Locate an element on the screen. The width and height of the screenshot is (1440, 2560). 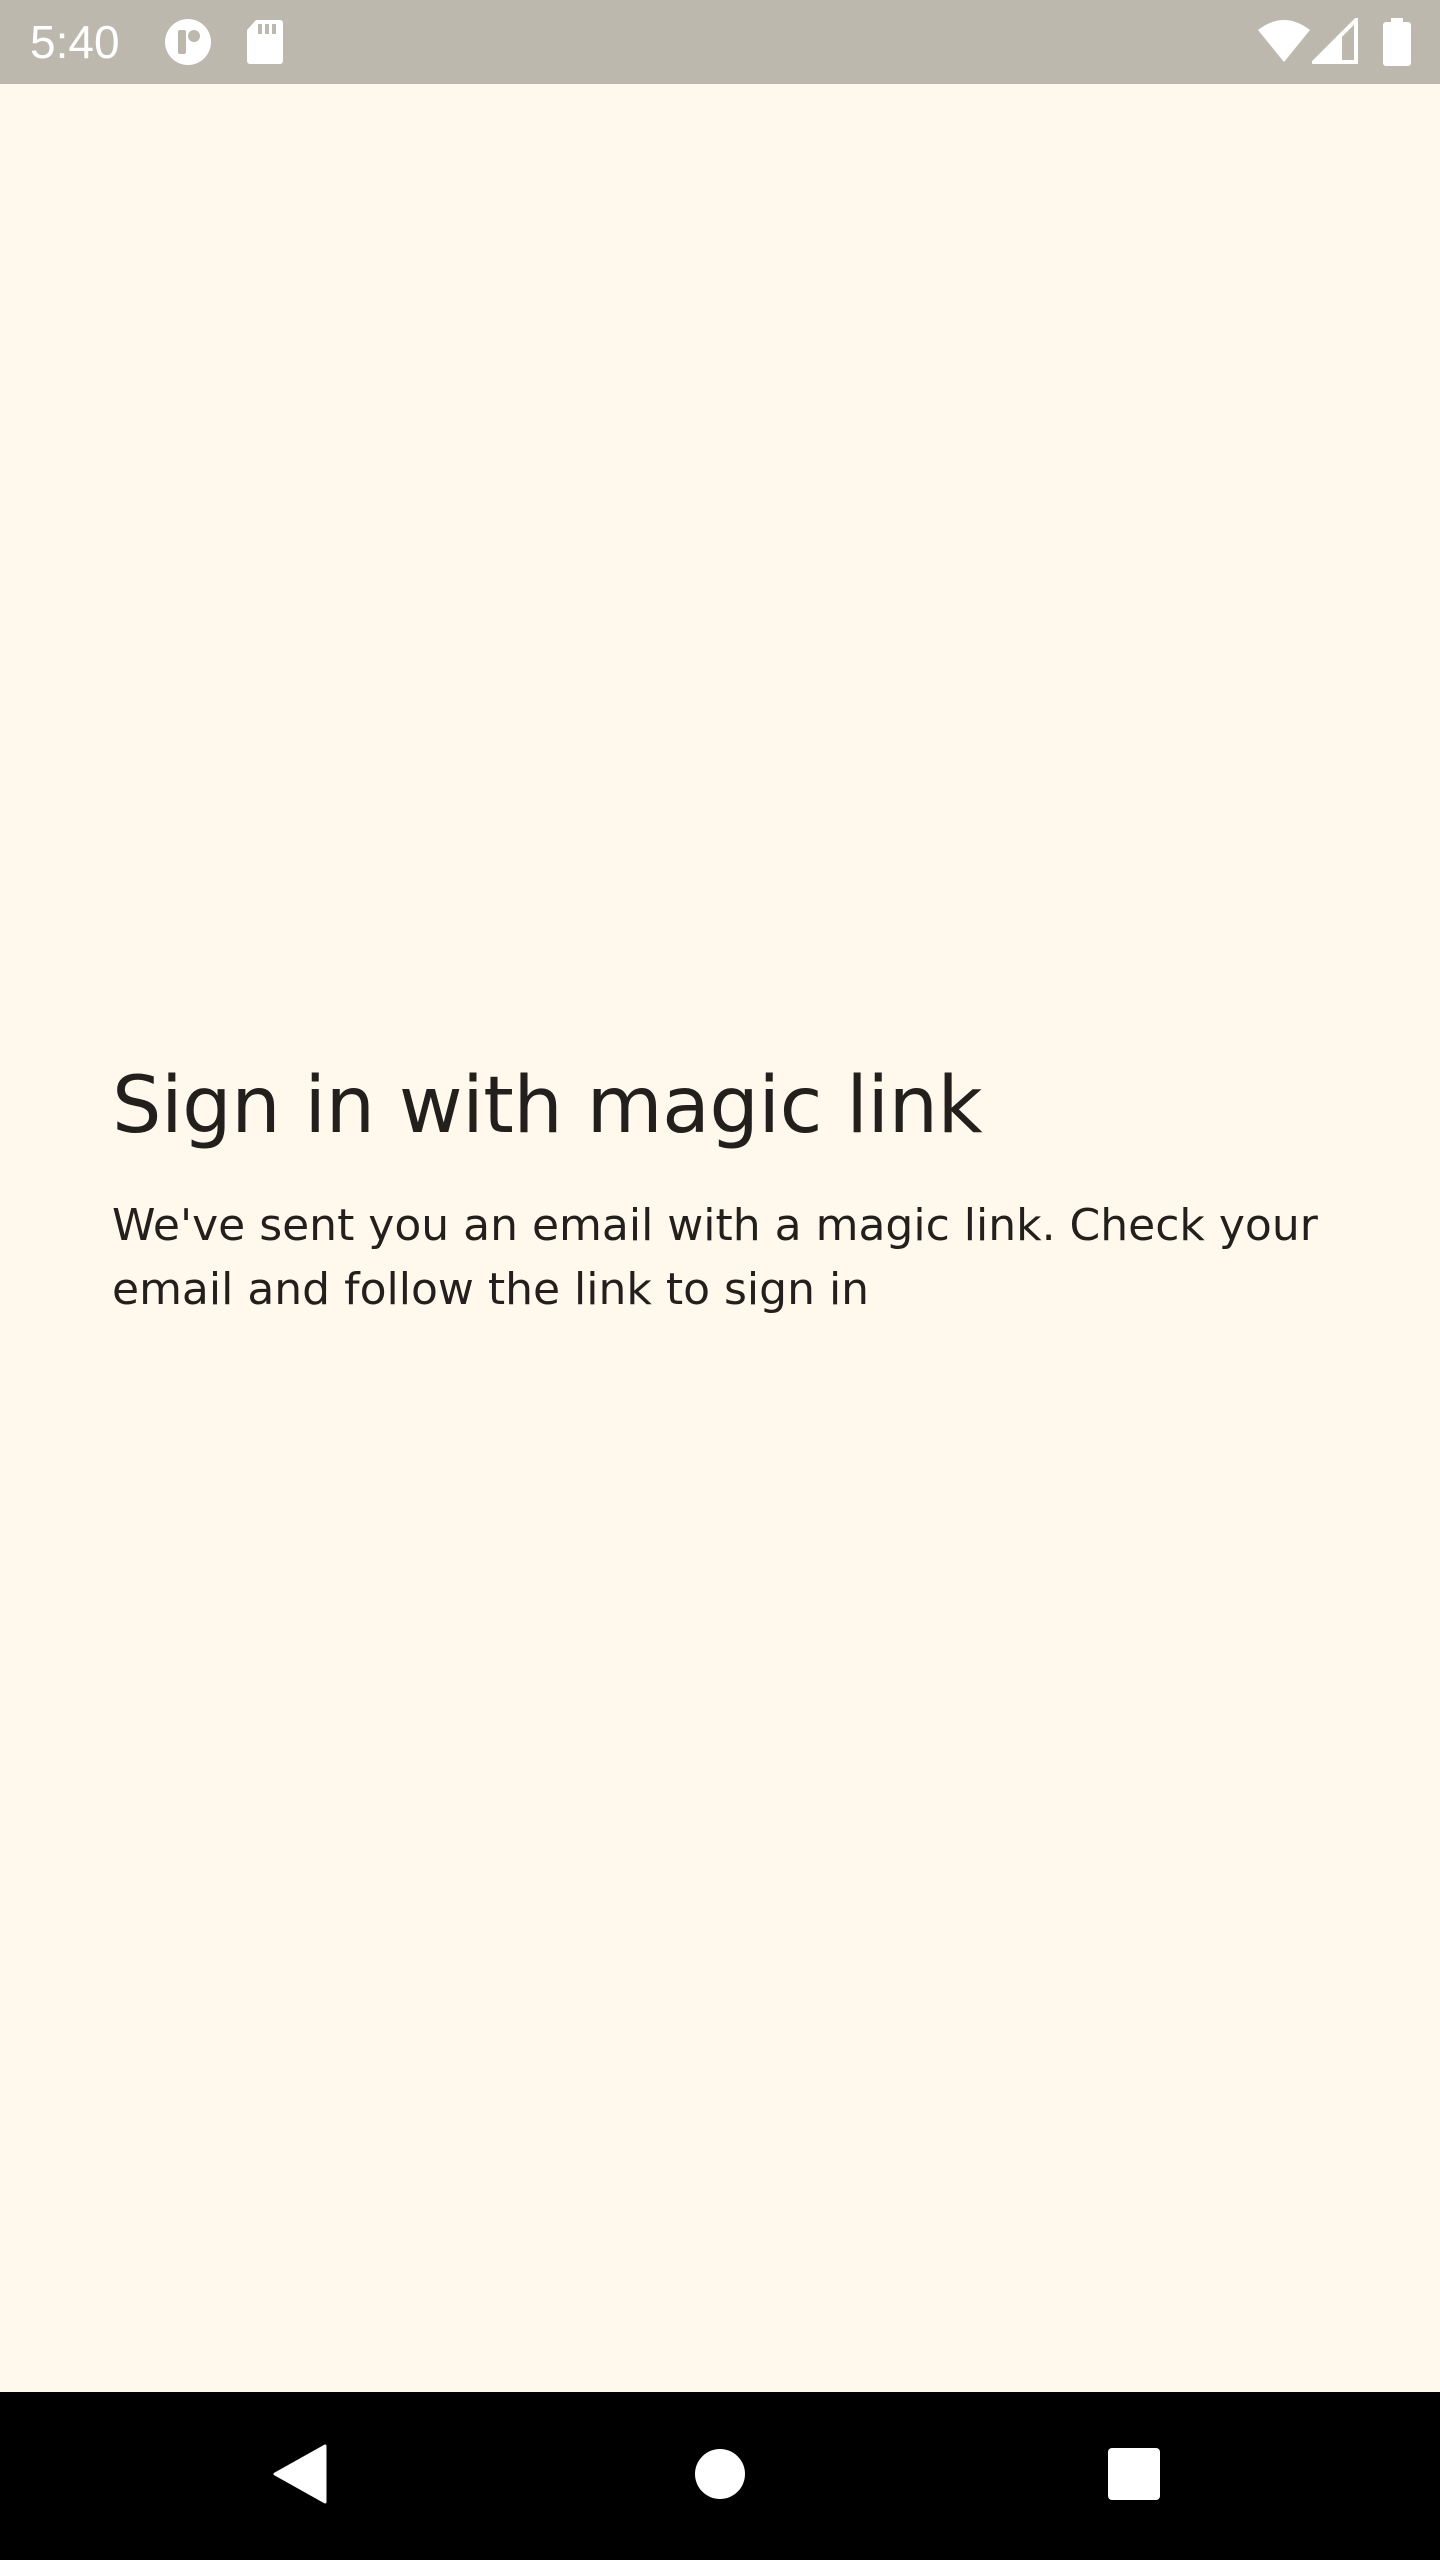
status-time: 5:40 is located at coordinates (75, 42).